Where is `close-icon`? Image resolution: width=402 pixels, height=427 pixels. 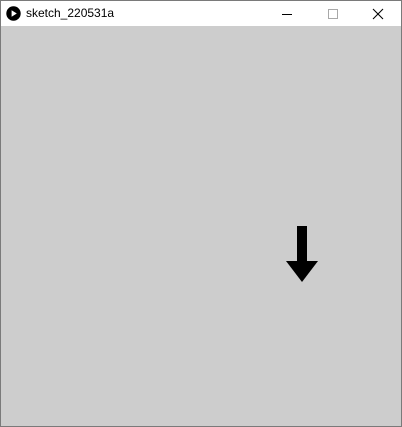
close-icon is located at coordinates (378, 13).